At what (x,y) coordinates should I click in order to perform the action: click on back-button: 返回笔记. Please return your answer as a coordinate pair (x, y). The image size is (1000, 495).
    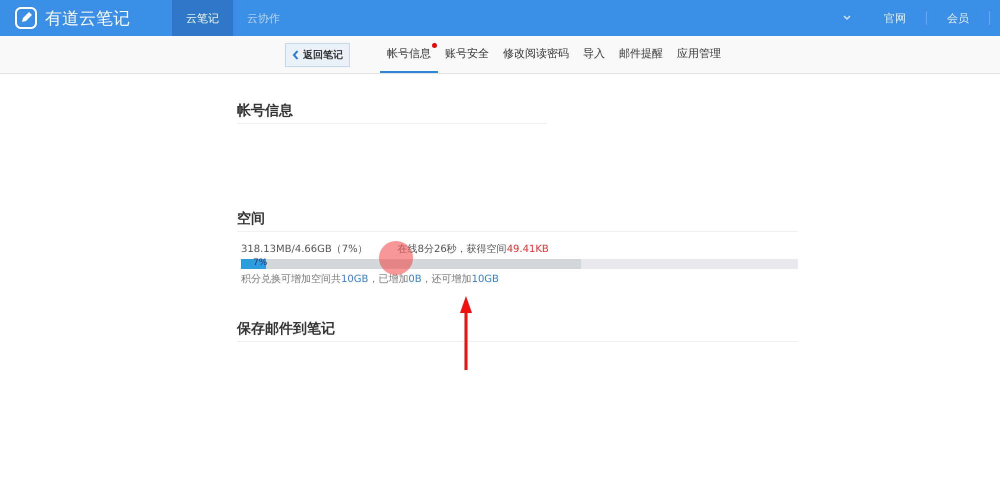
    Looking at the image, I should click on (317, 54).